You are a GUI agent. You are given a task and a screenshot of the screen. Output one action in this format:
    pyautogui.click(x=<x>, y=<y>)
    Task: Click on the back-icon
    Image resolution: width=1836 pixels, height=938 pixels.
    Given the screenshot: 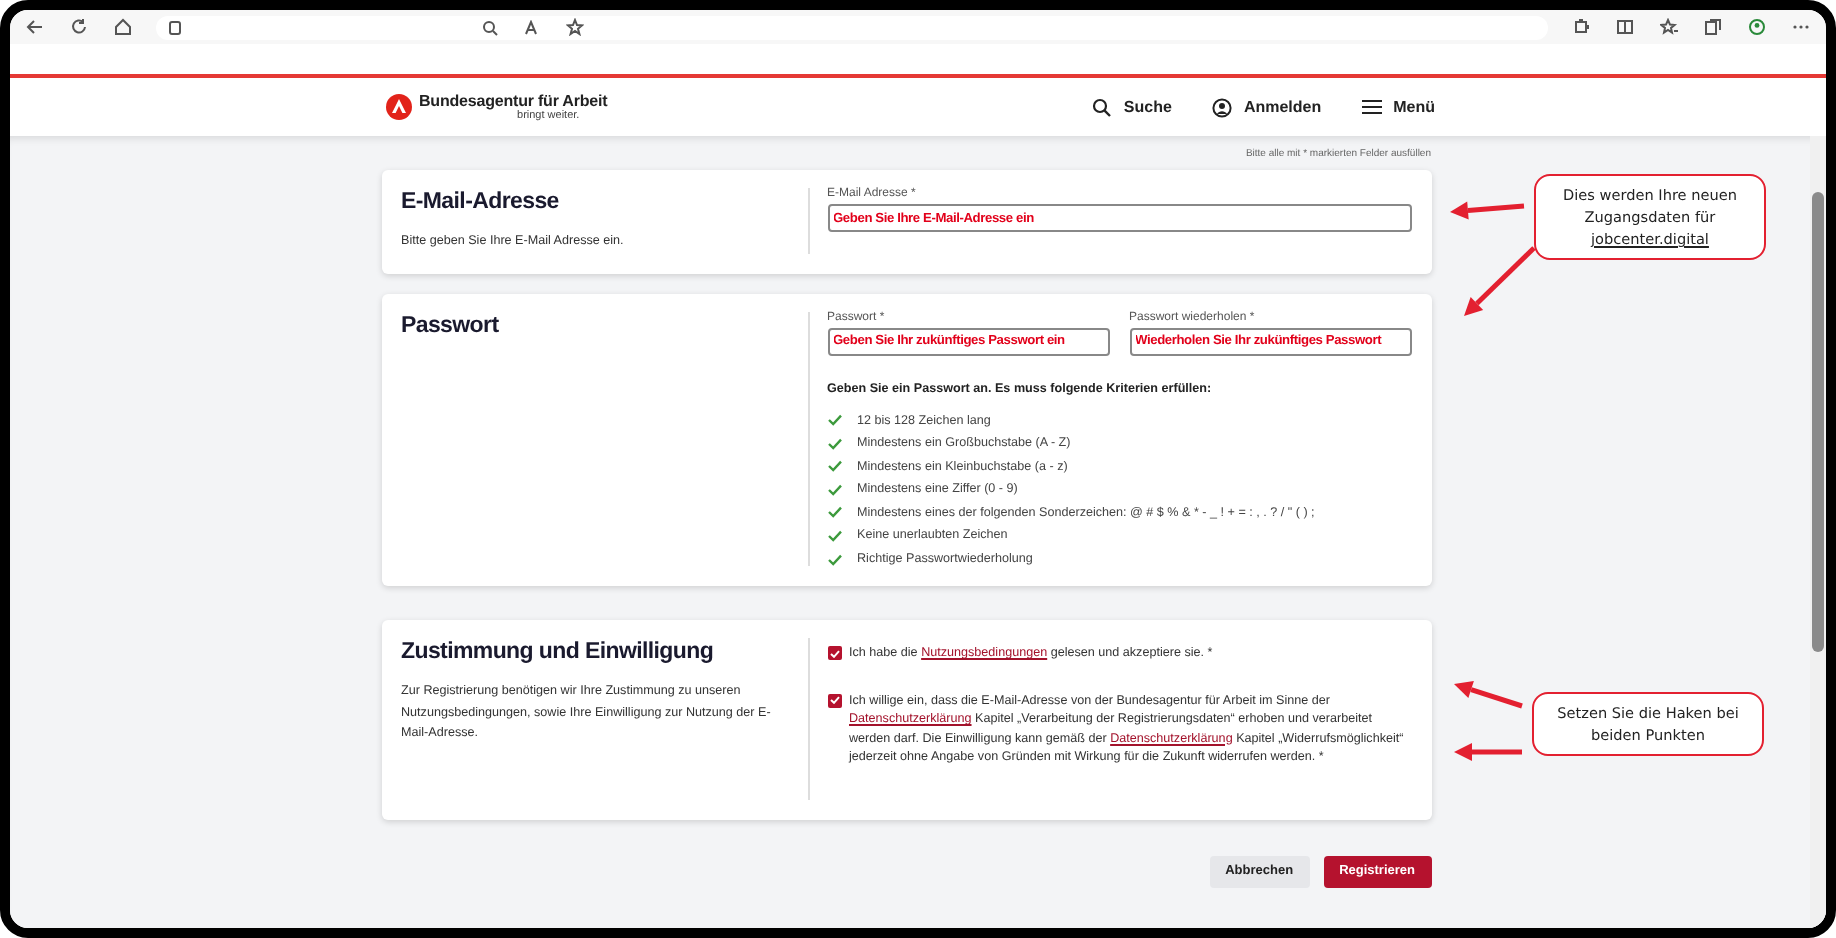 What is the action you would take?
    pyautogui.click(x=35, y=27)
    